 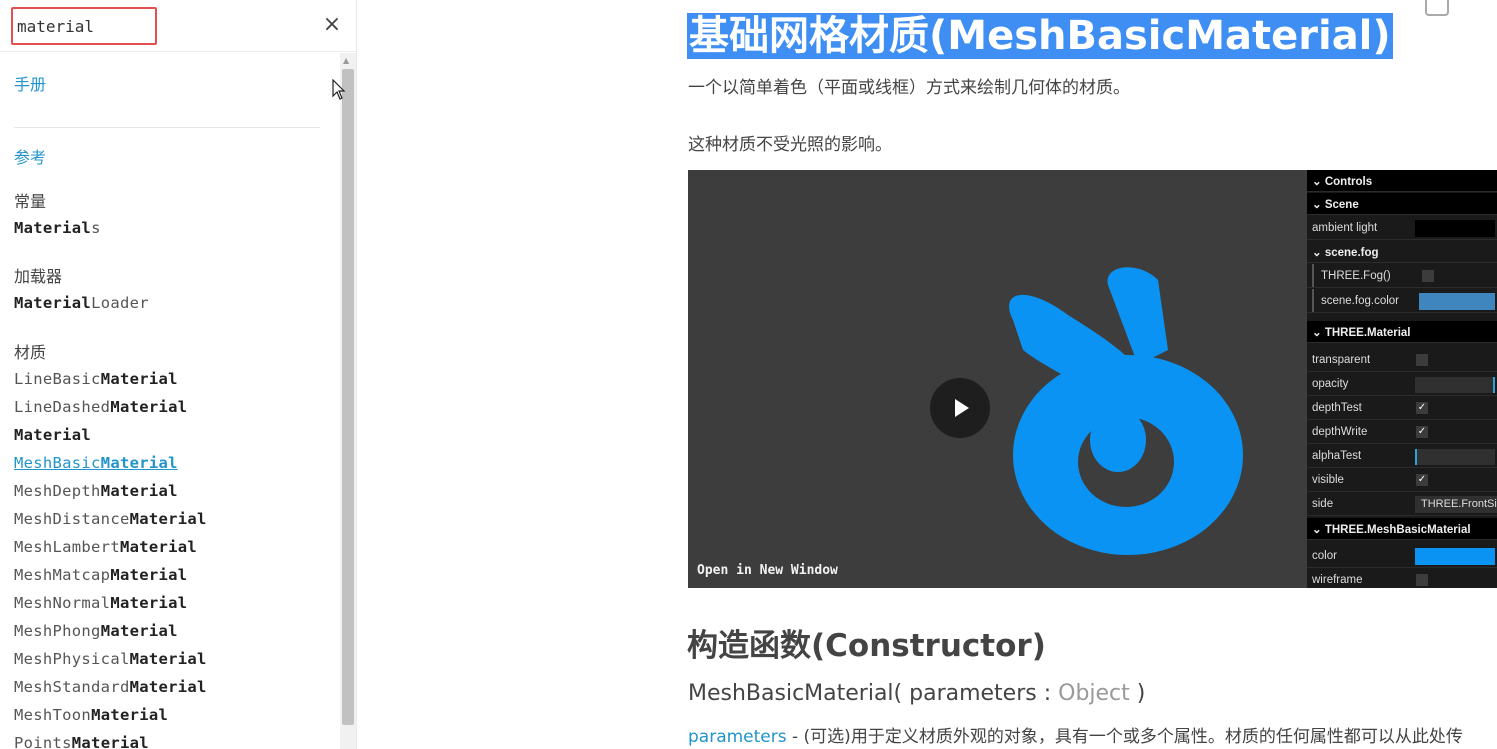 I want to click on wireframe-checkbox, so click(x=1422, y=580).